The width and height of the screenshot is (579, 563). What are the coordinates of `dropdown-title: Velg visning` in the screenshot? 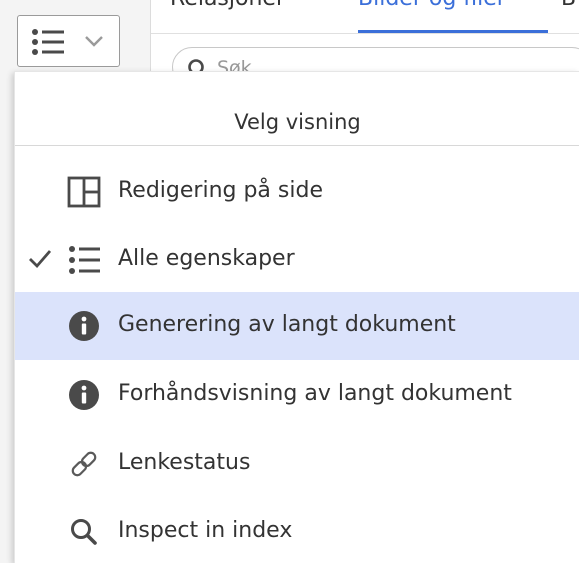 It's located at (297, 122).